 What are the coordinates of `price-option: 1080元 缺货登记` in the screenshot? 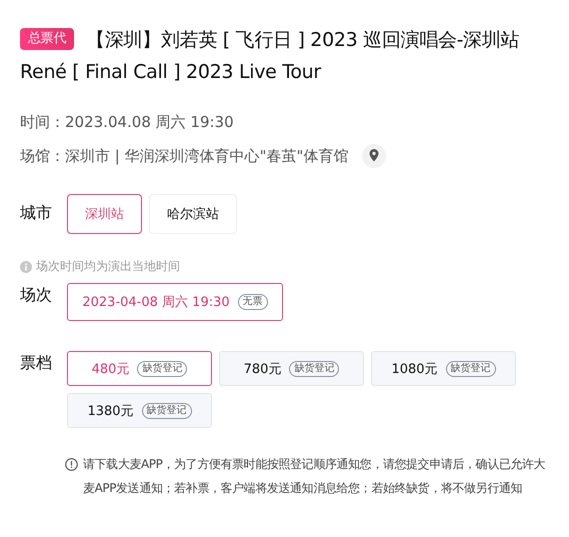 It's located at (443, 368).